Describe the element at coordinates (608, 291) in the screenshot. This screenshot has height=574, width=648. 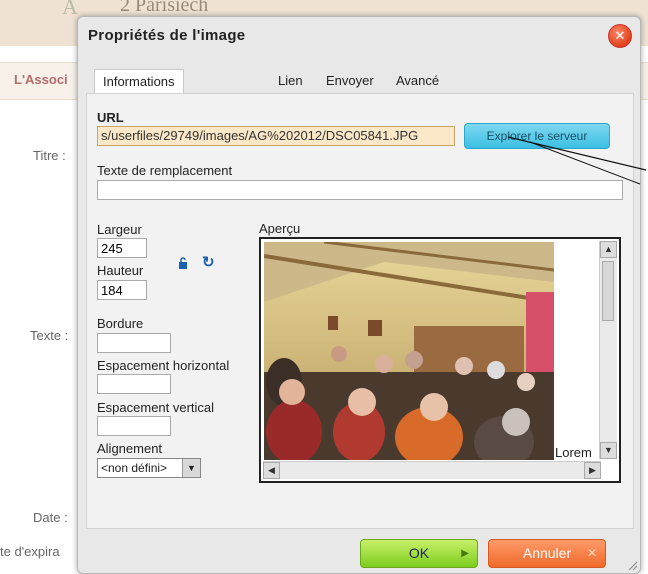
I see `scroll-thumb` at that location.